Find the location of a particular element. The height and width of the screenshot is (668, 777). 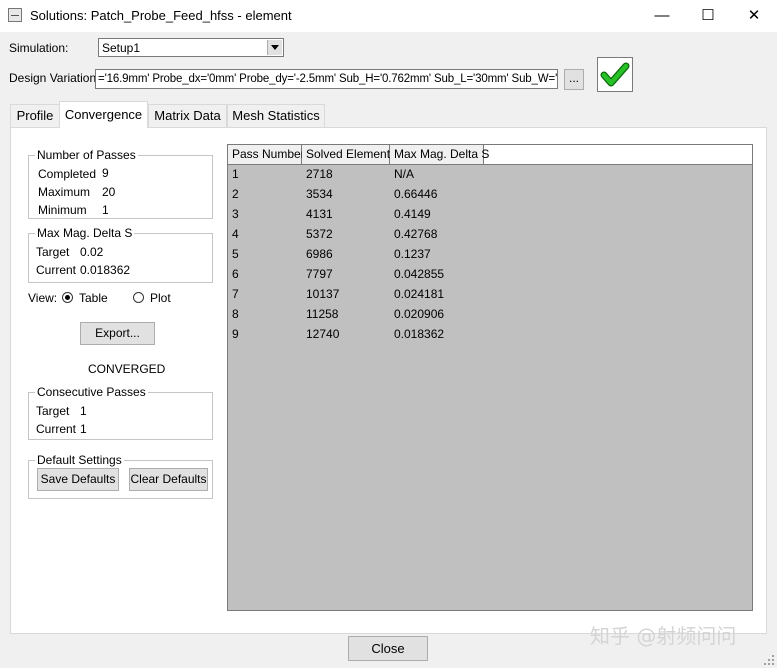

simulation-select-value: Setup1 is located at coordinates (121, 48).